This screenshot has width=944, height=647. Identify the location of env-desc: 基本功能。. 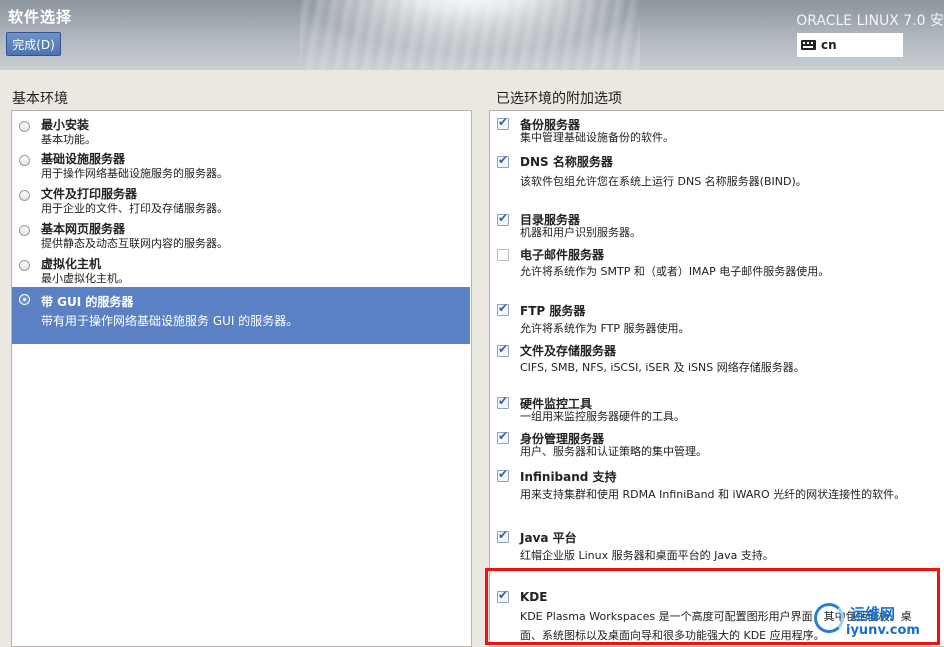
(68, 139).